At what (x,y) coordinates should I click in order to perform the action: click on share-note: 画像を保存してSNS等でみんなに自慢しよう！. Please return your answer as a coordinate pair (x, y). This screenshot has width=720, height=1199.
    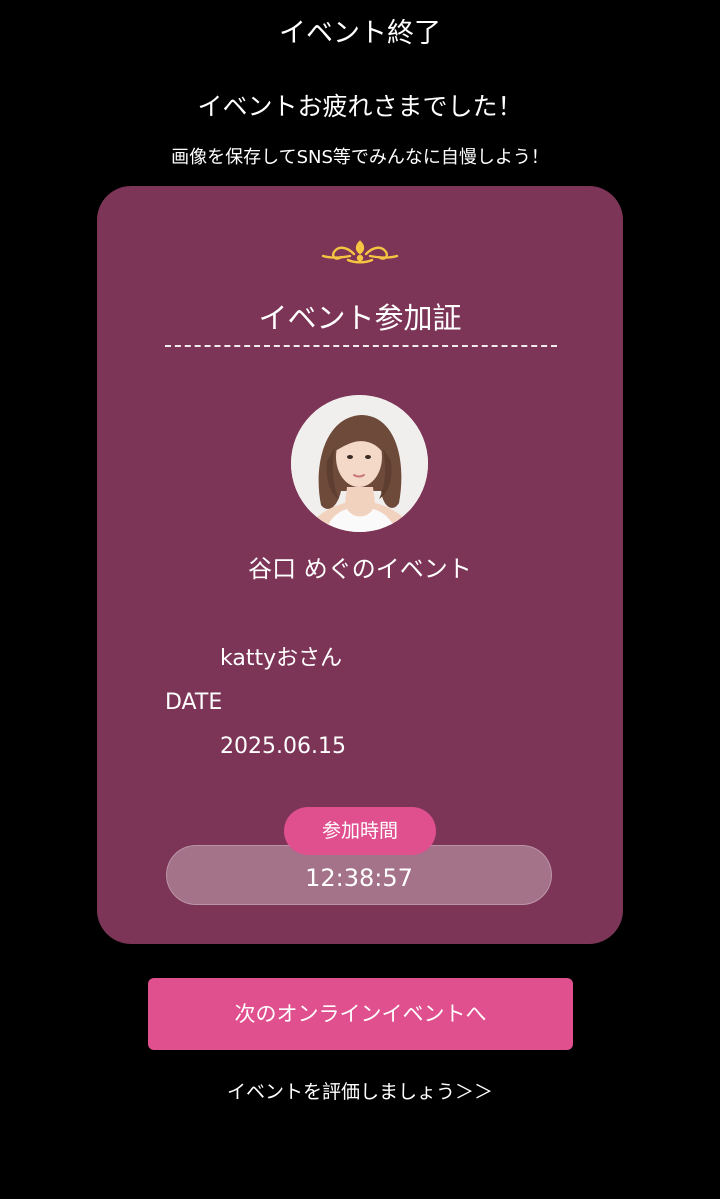
    Looking at the image, I should click on (360, 157).